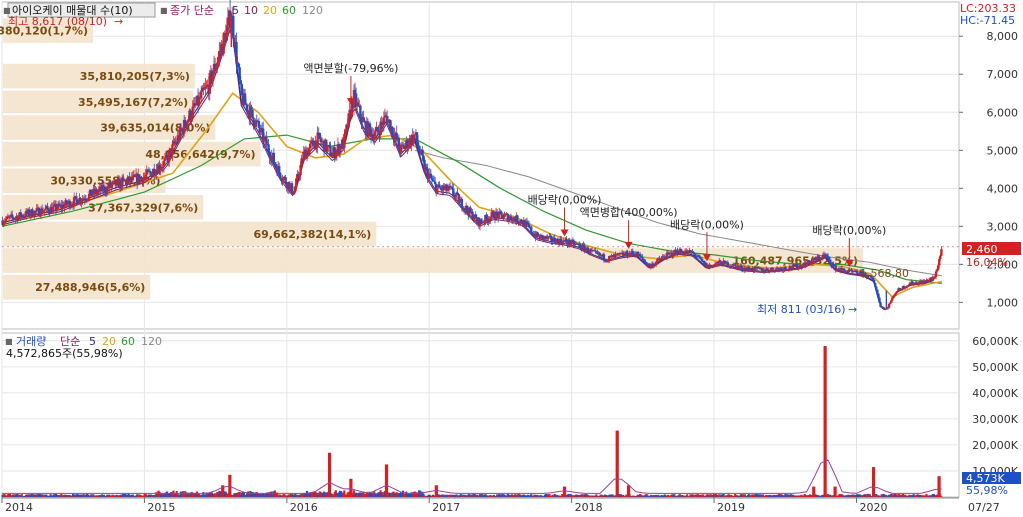 The width and height of the screenshot is (1023, 517). Describe the element at coordinates (235, 10) in the screenshot. I see `ma-5-label: 5` at that location.